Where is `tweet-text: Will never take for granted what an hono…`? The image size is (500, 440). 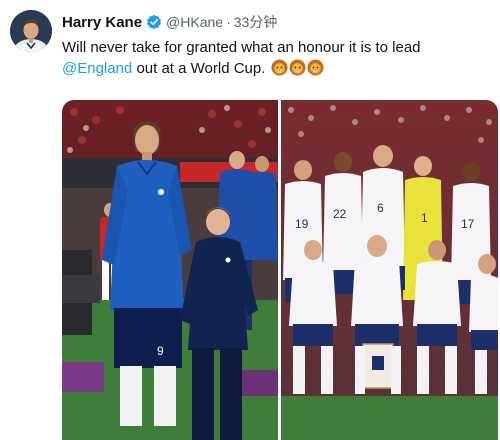 tweet-text: Will never take for granted what an hono… is located at coordinates (277, 58).